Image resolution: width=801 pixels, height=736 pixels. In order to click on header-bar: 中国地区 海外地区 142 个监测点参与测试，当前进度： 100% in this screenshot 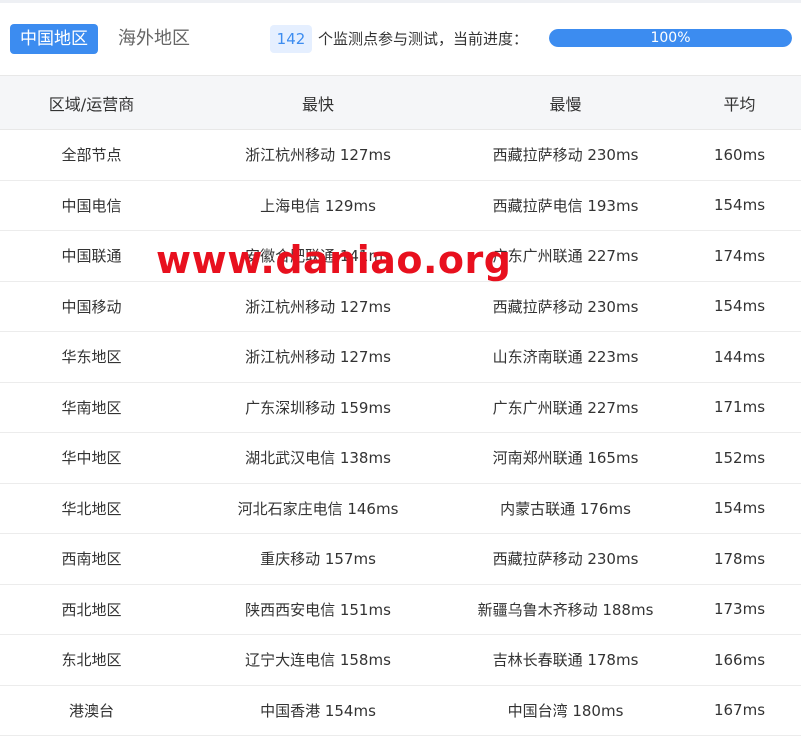, I will do `click(400, 39)`.